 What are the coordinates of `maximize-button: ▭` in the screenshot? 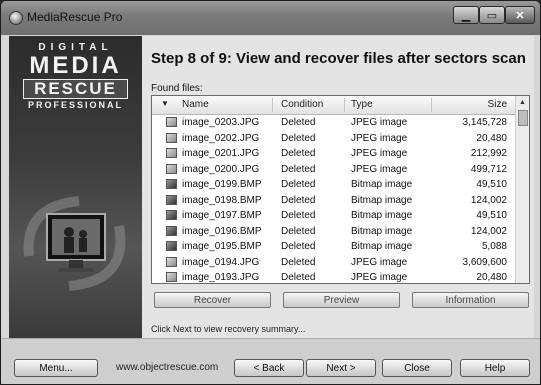 It's located at (492, 15).